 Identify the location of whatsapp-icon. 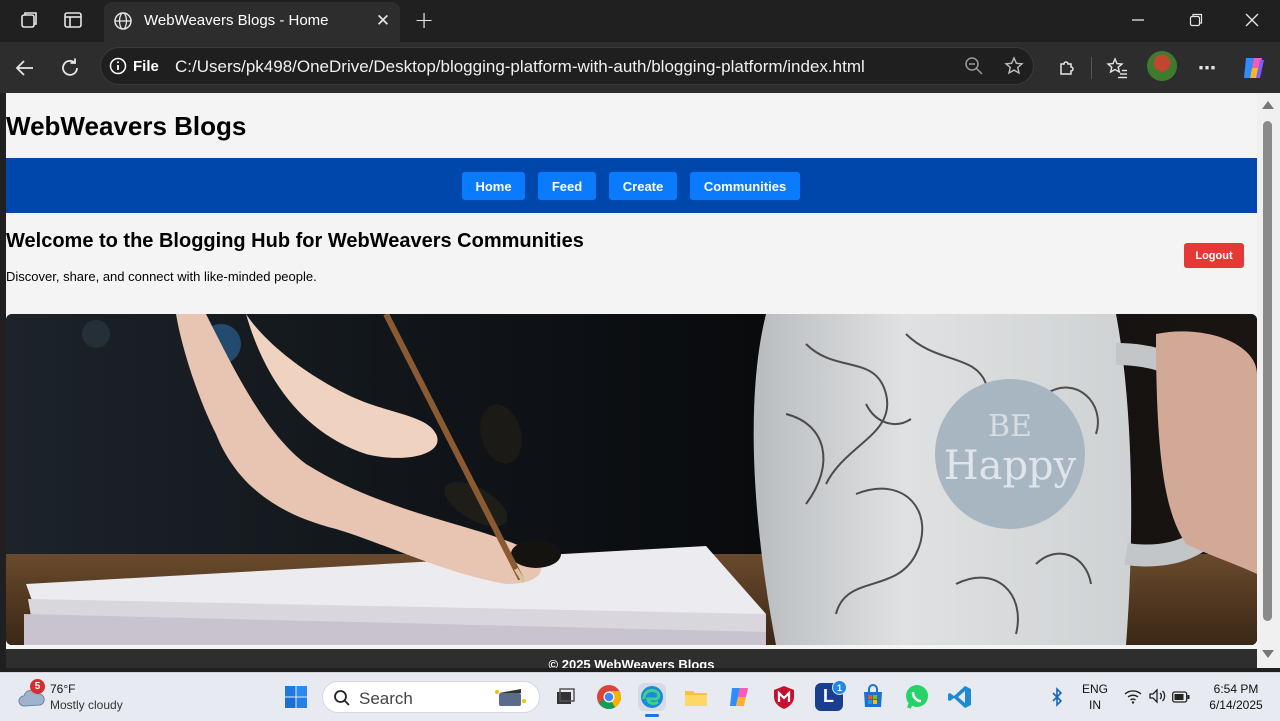
(917, 697).